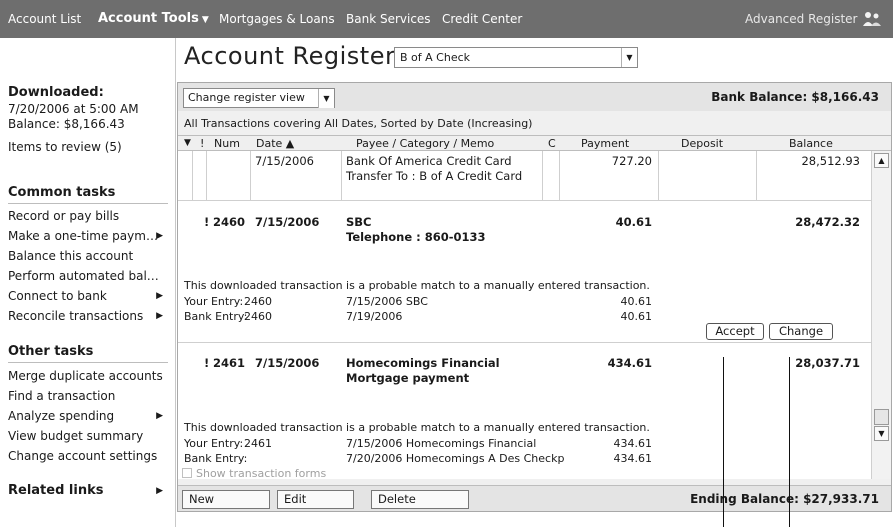 Image resolution: width=893 pixels, height=527 pixels. Describe the element at coordinates (552, 143) in the screenshot. I see `col-cleared: C` at that location.